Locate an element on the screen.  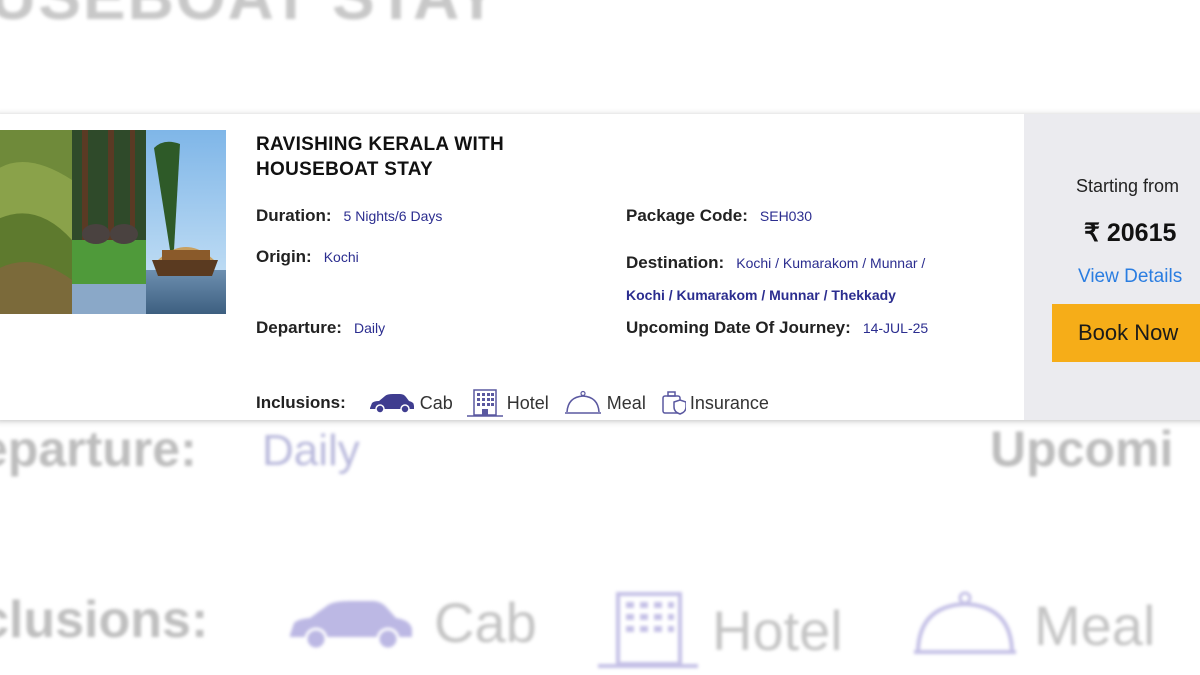
package-price: ₹ 20615 is located at coordinates (1130, 233).